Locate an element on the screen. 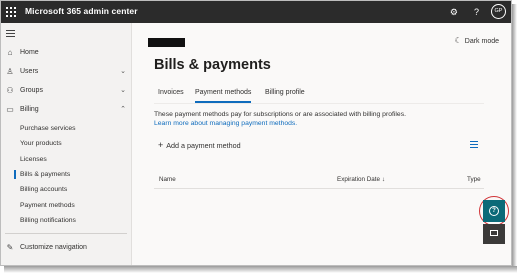 The image size is (517, 273). groups-icon: ⚇ is located at coordinates (10, 90).